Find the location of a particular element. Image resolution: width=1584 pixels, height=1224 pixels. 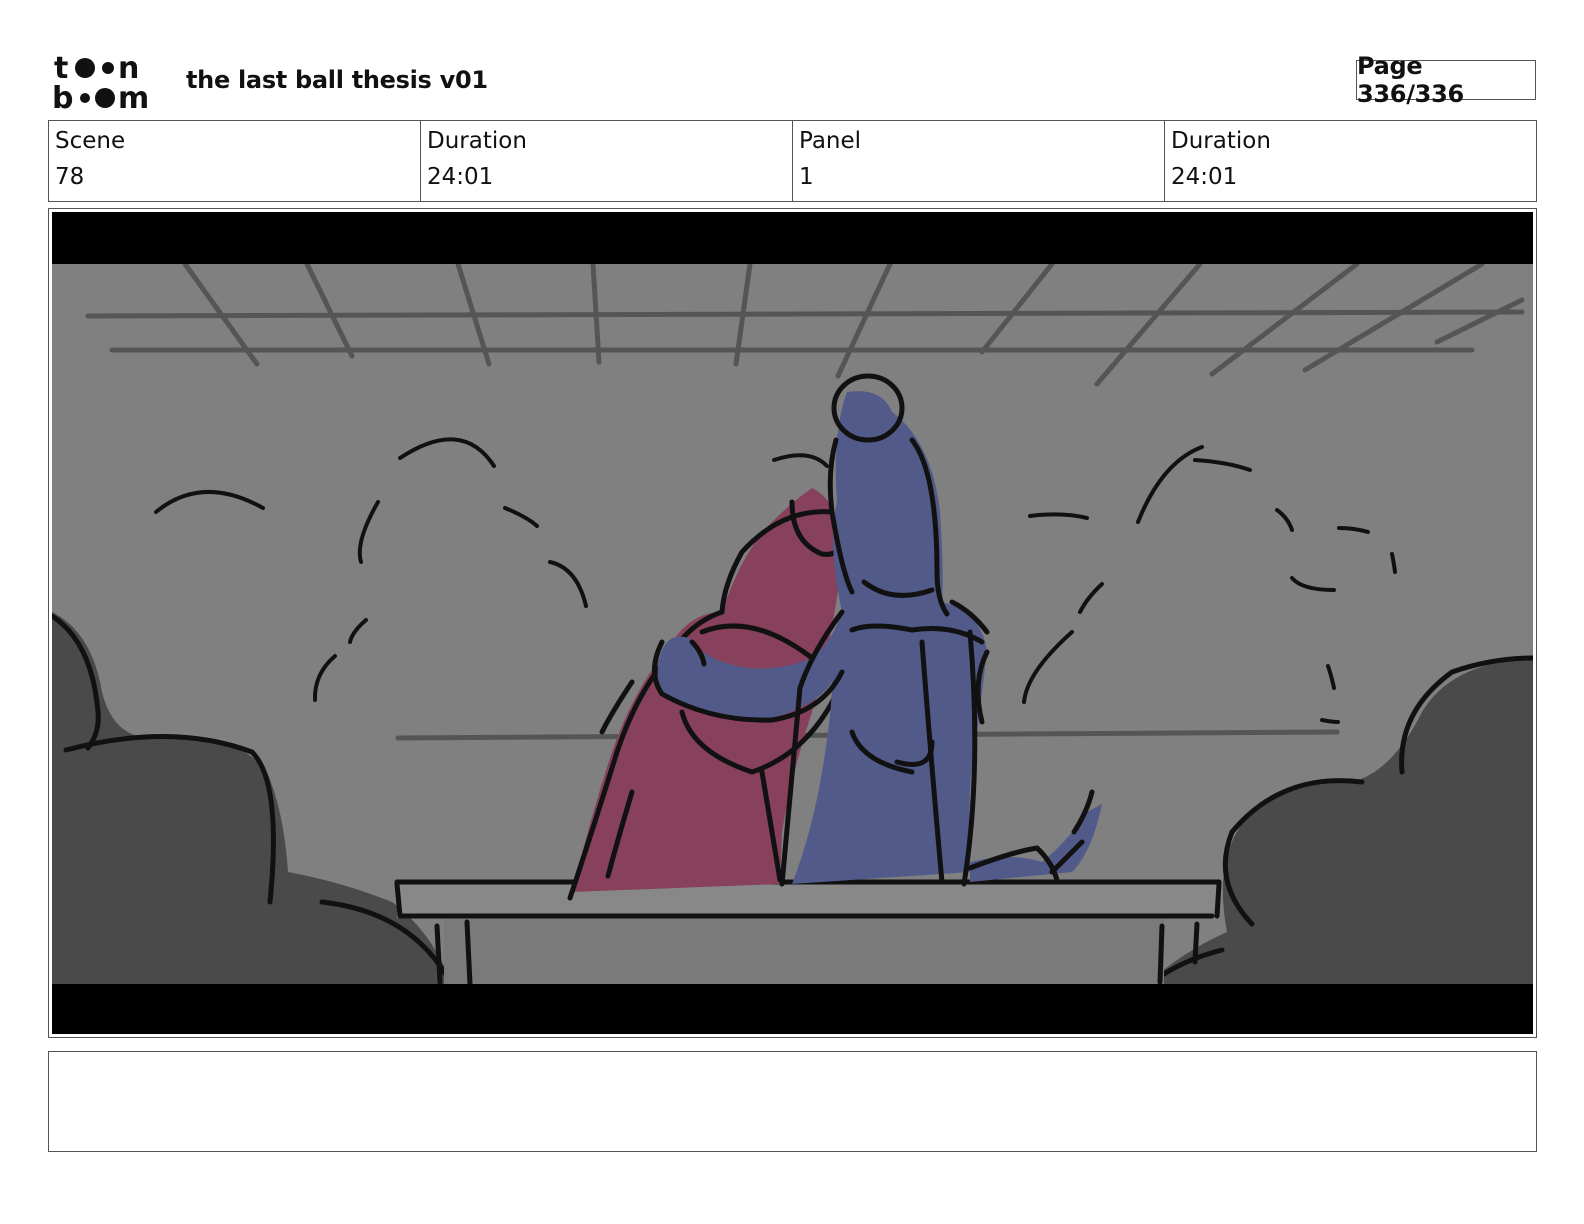

document-title: the last ball thesis v01 is located at coordinates (337, 80).